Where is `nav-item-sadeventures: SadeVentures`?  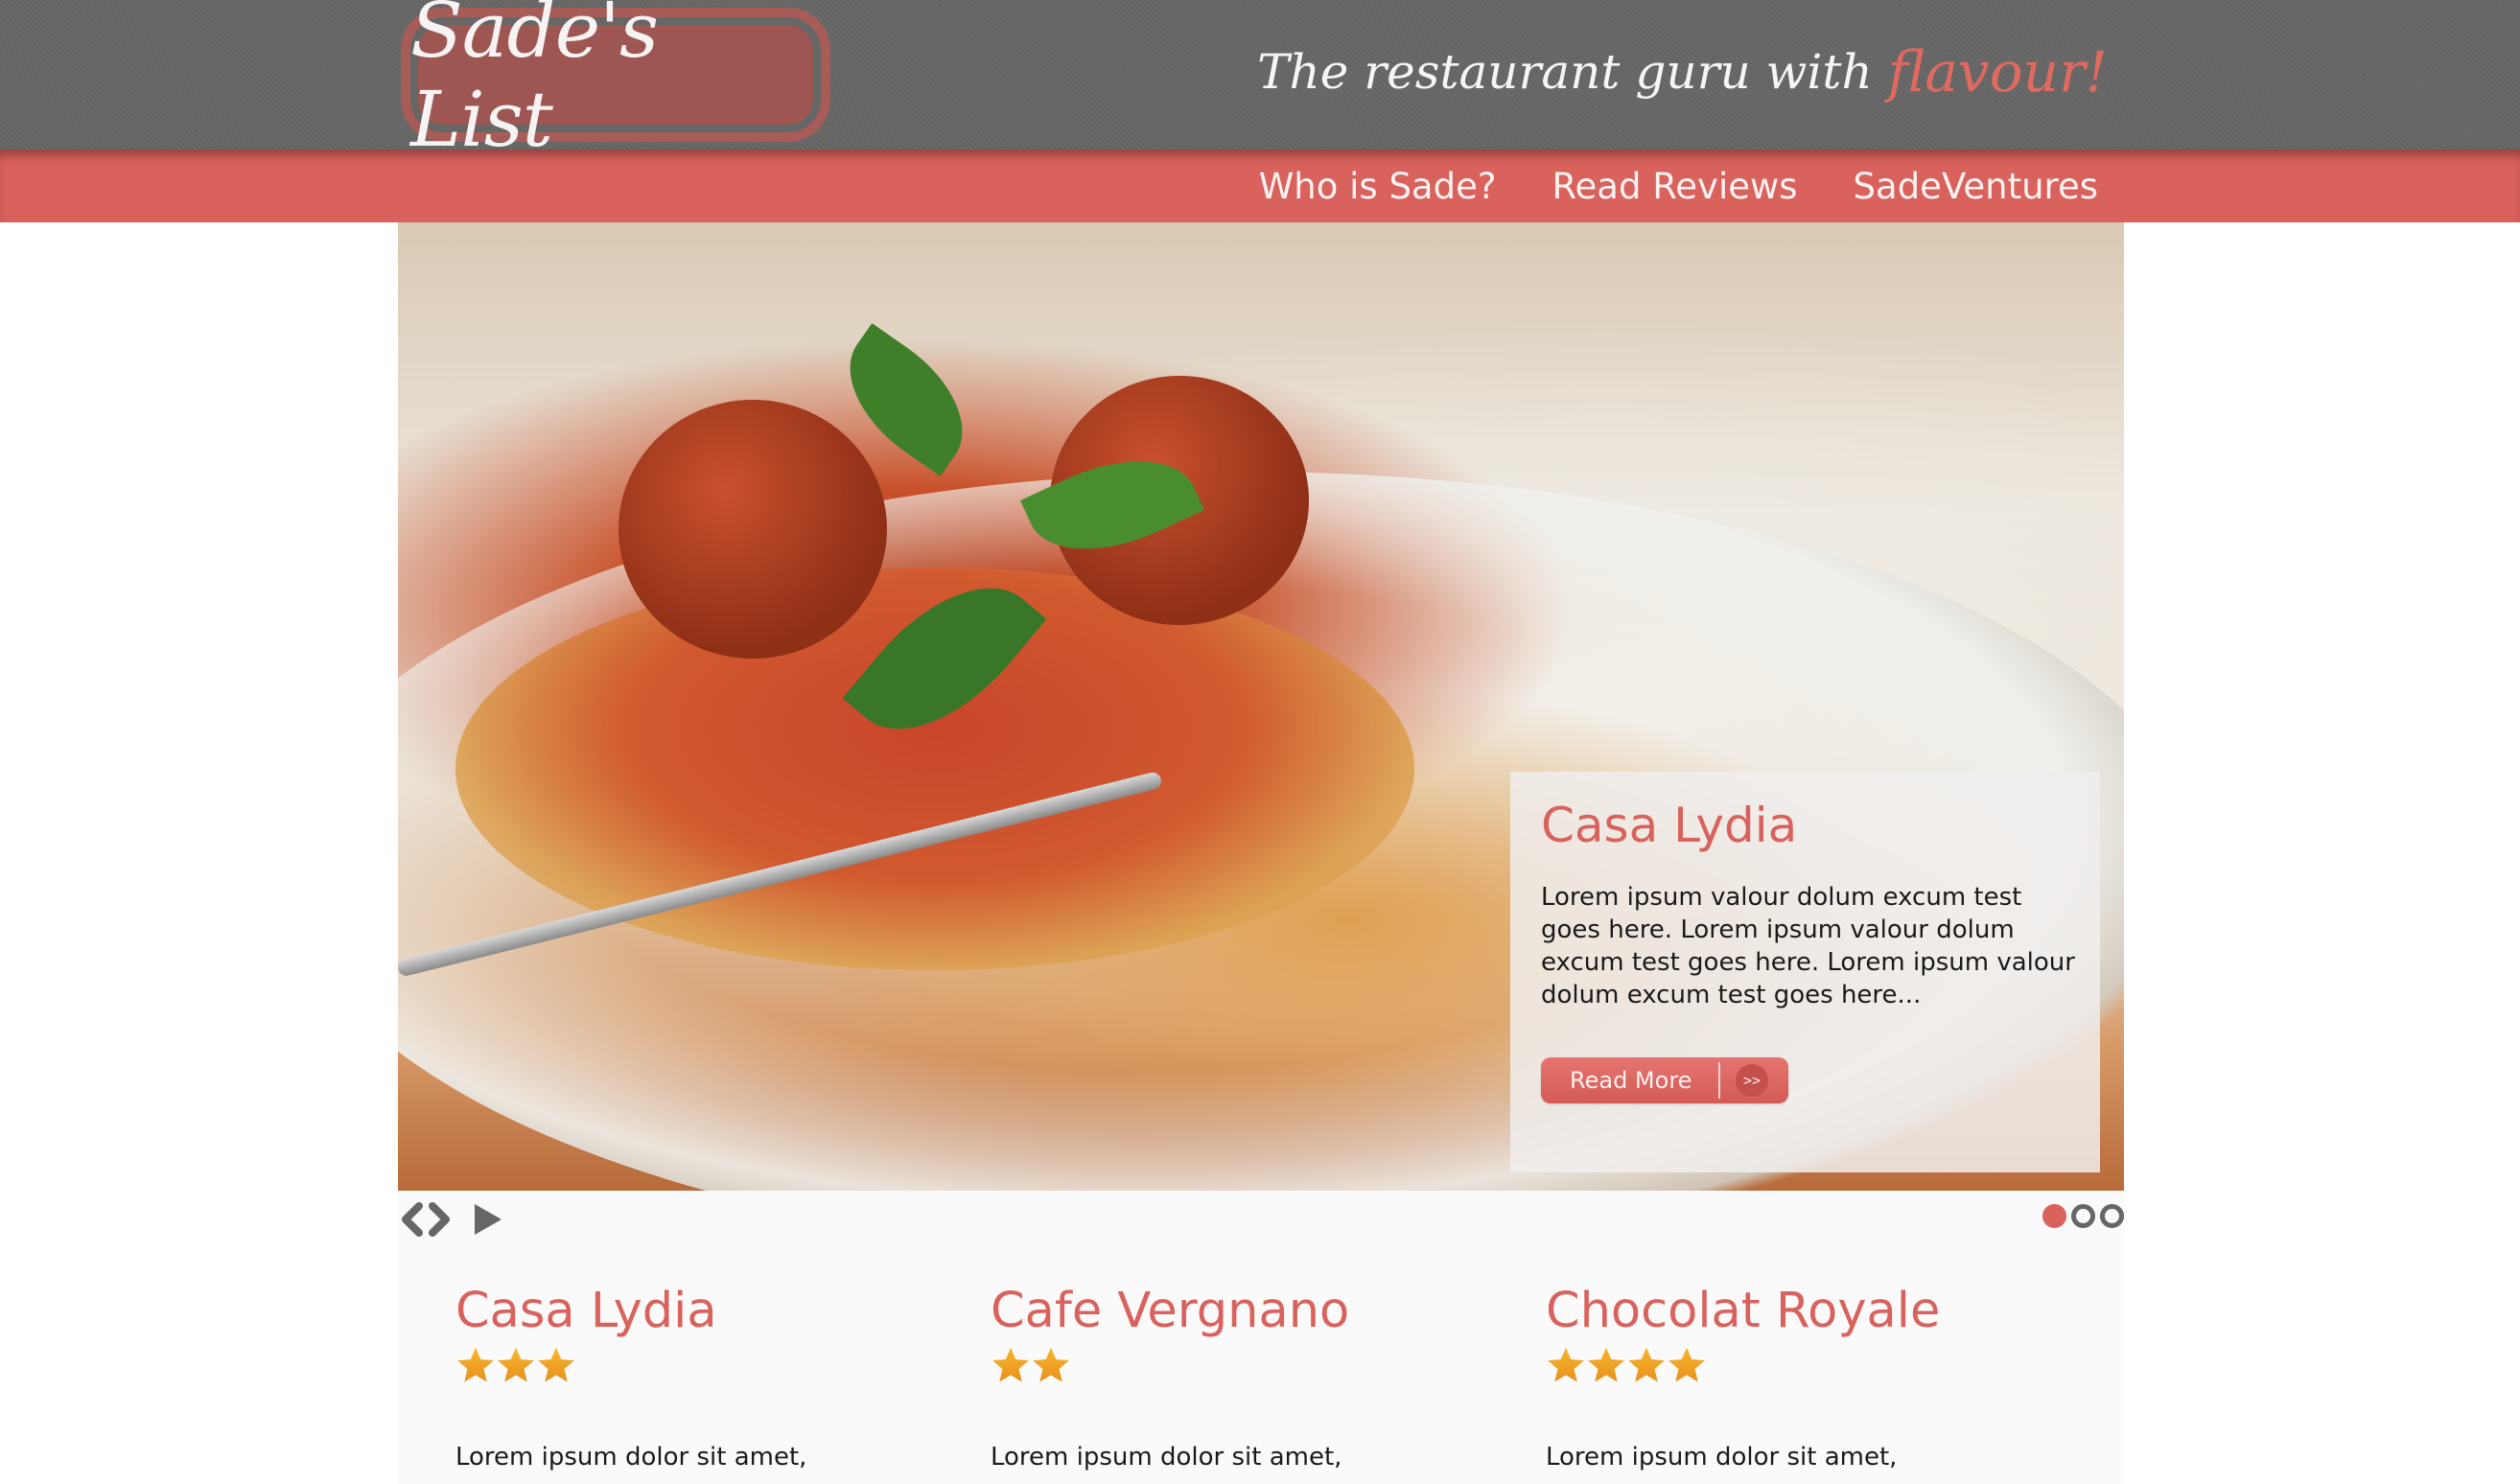 nav-item-sadeventures: SadeVentures is located at coordinates (1976, 186).